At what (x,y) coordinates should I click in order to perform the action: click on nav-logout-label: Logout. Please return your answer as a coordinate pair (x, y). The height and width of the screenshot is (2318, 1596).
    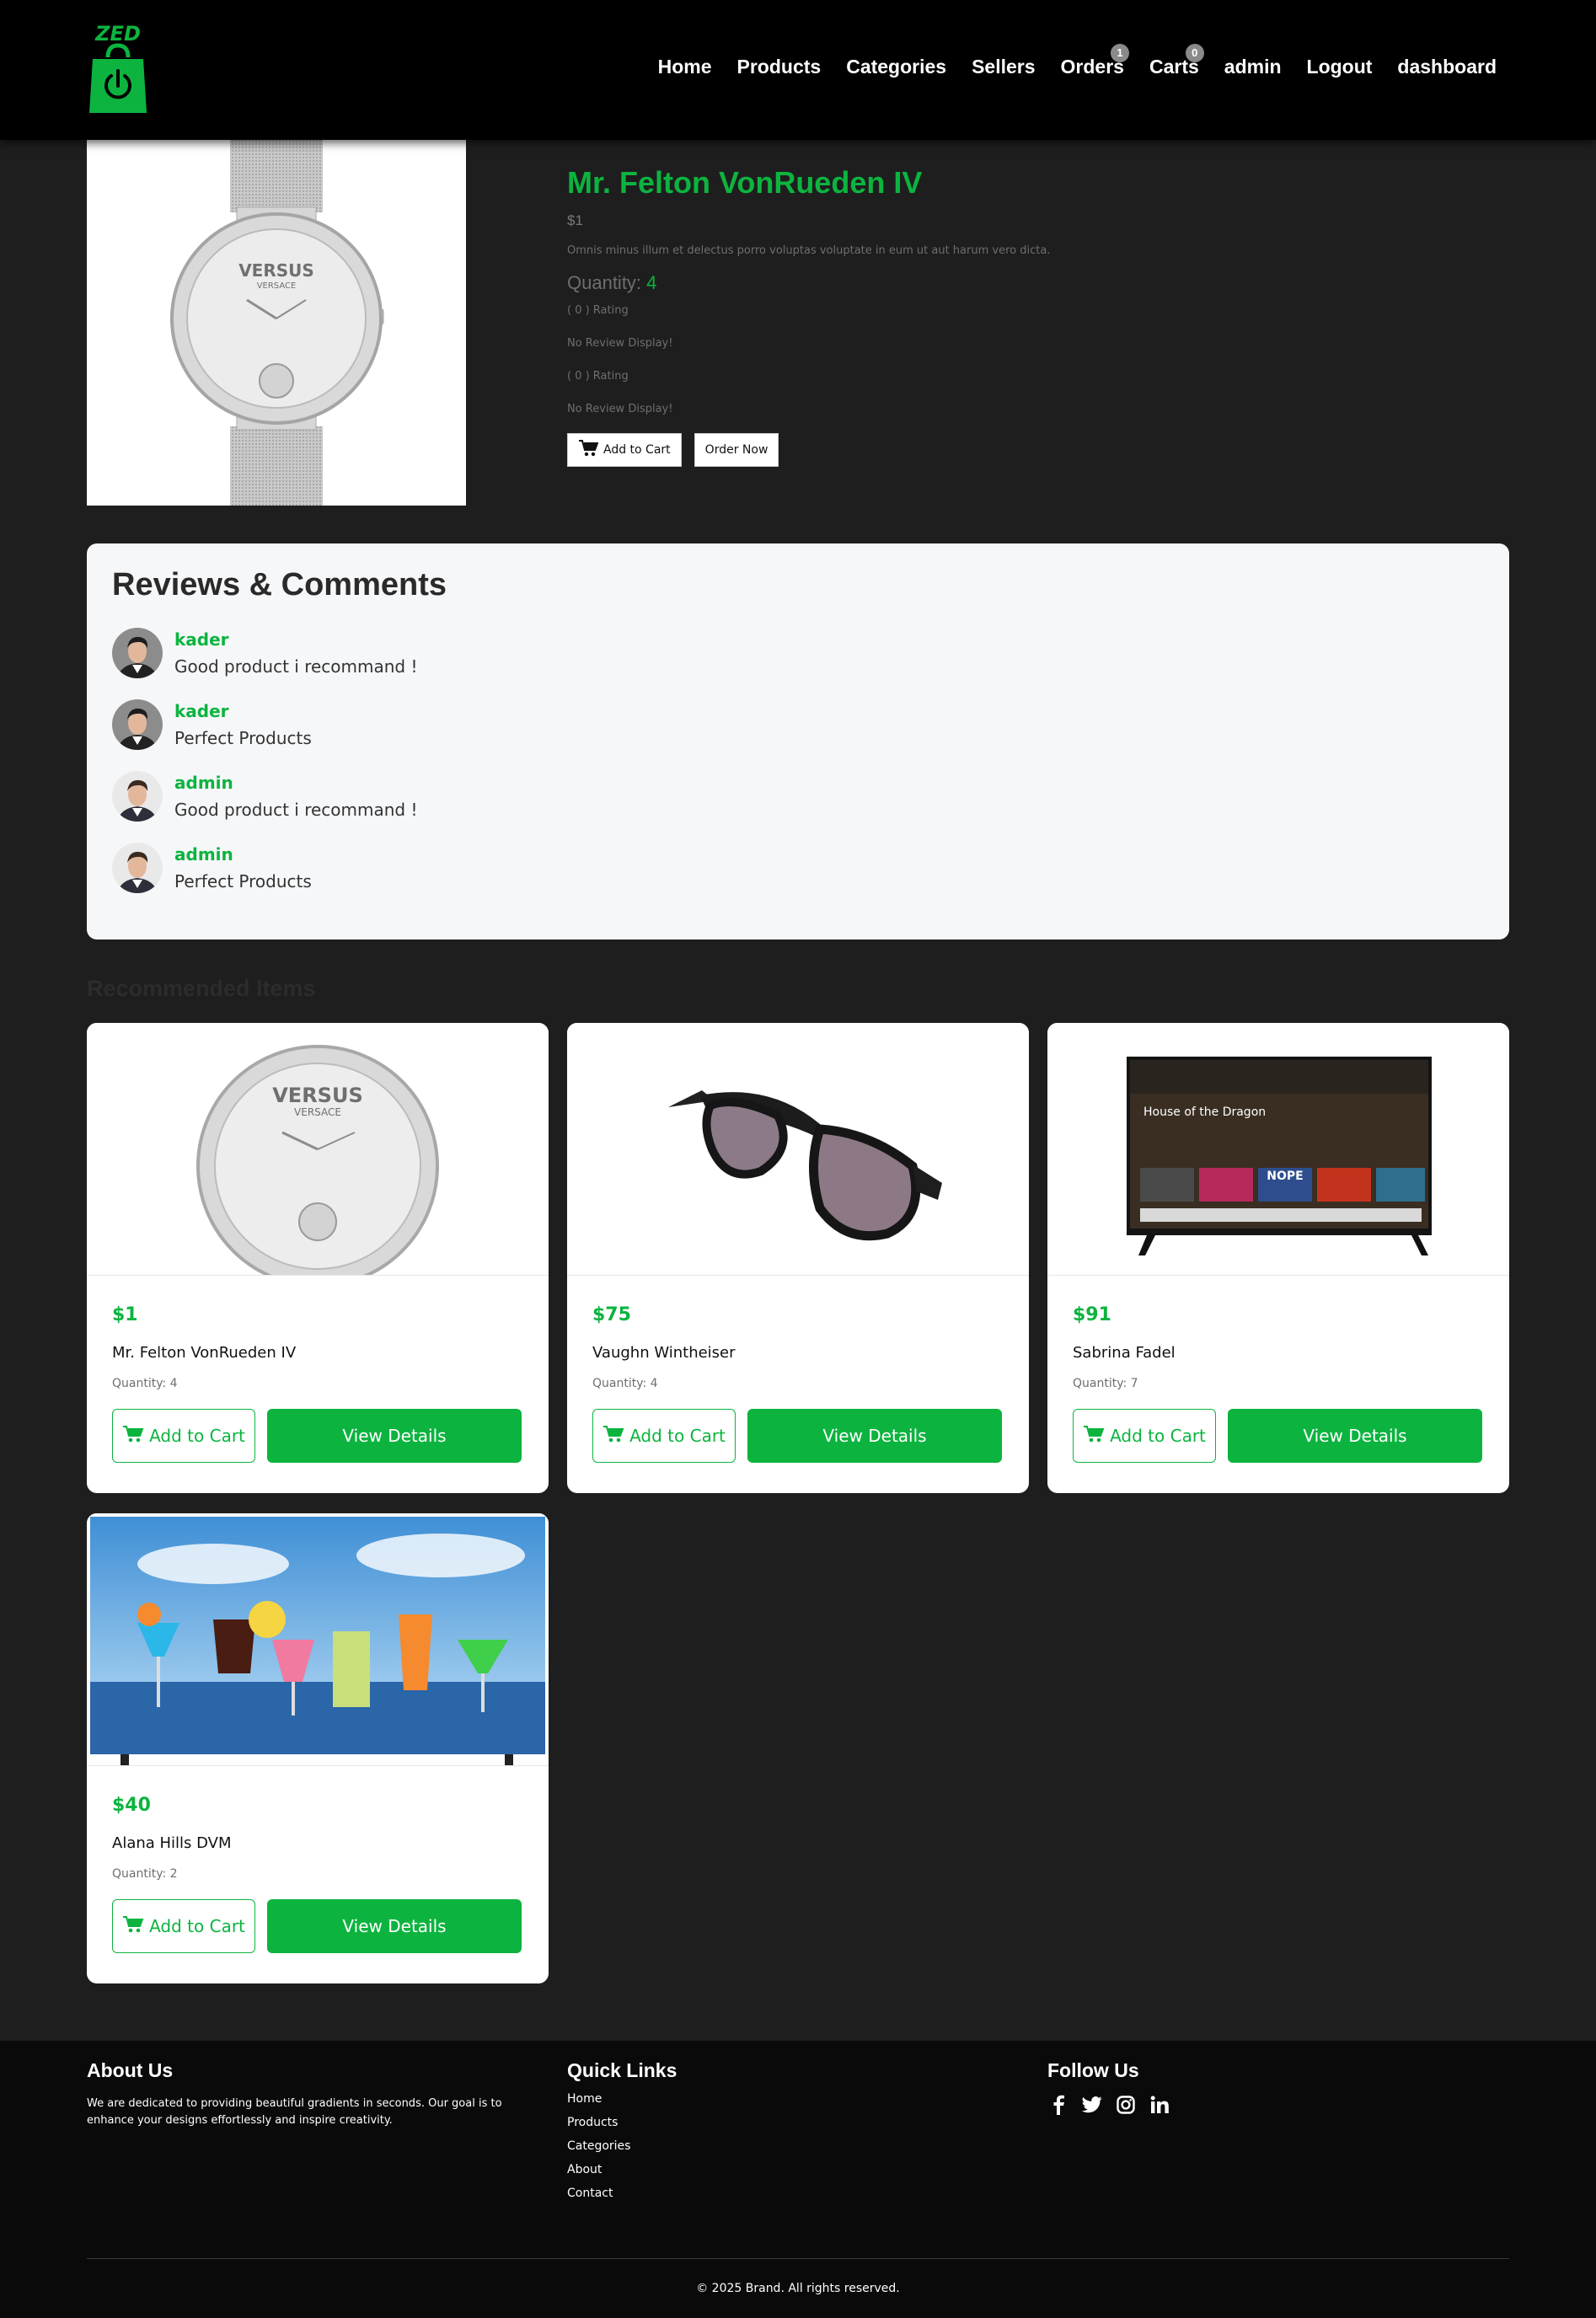
    Looking at the image, I should click on (1339, 67).